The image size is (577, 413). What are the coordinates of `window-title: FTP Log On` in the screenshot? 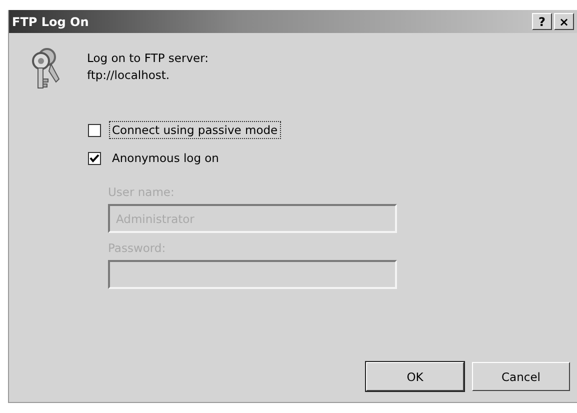 It's located at (51, 21).